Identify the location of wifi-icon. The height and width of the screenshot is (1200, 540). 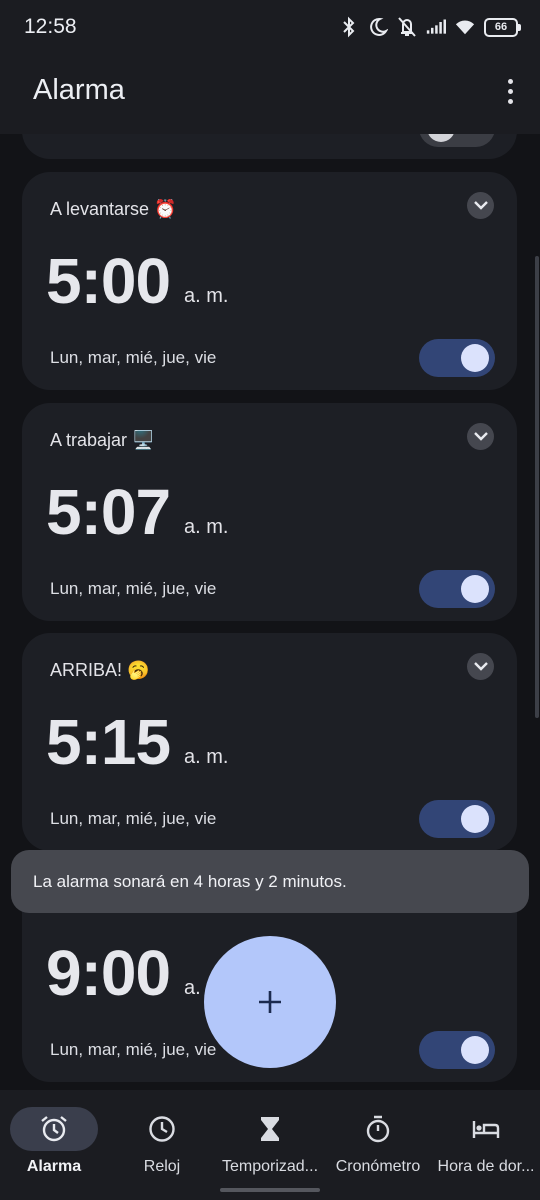
(465, 27).